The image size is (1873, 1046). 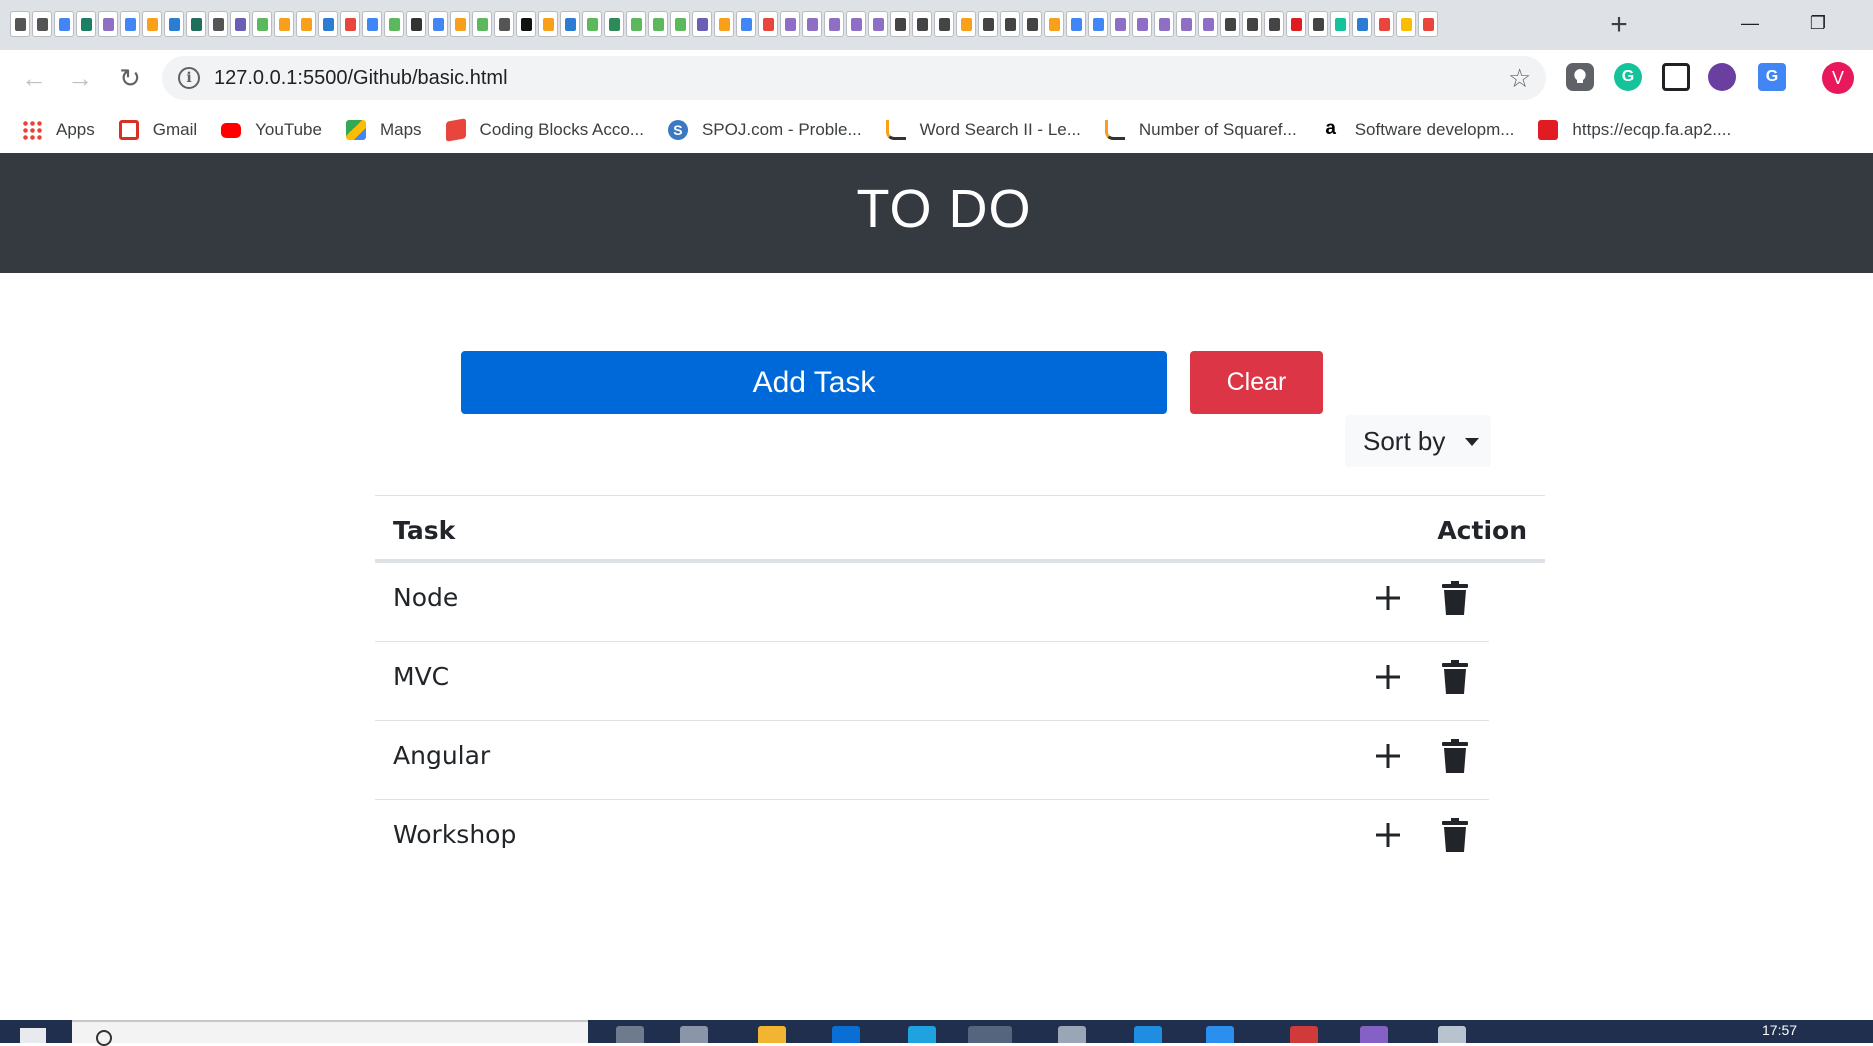 What do you see at coordinates (1772, 77) in the screenshot?
I see `google-translate-icon: G` at bounding box center [1772, 77].